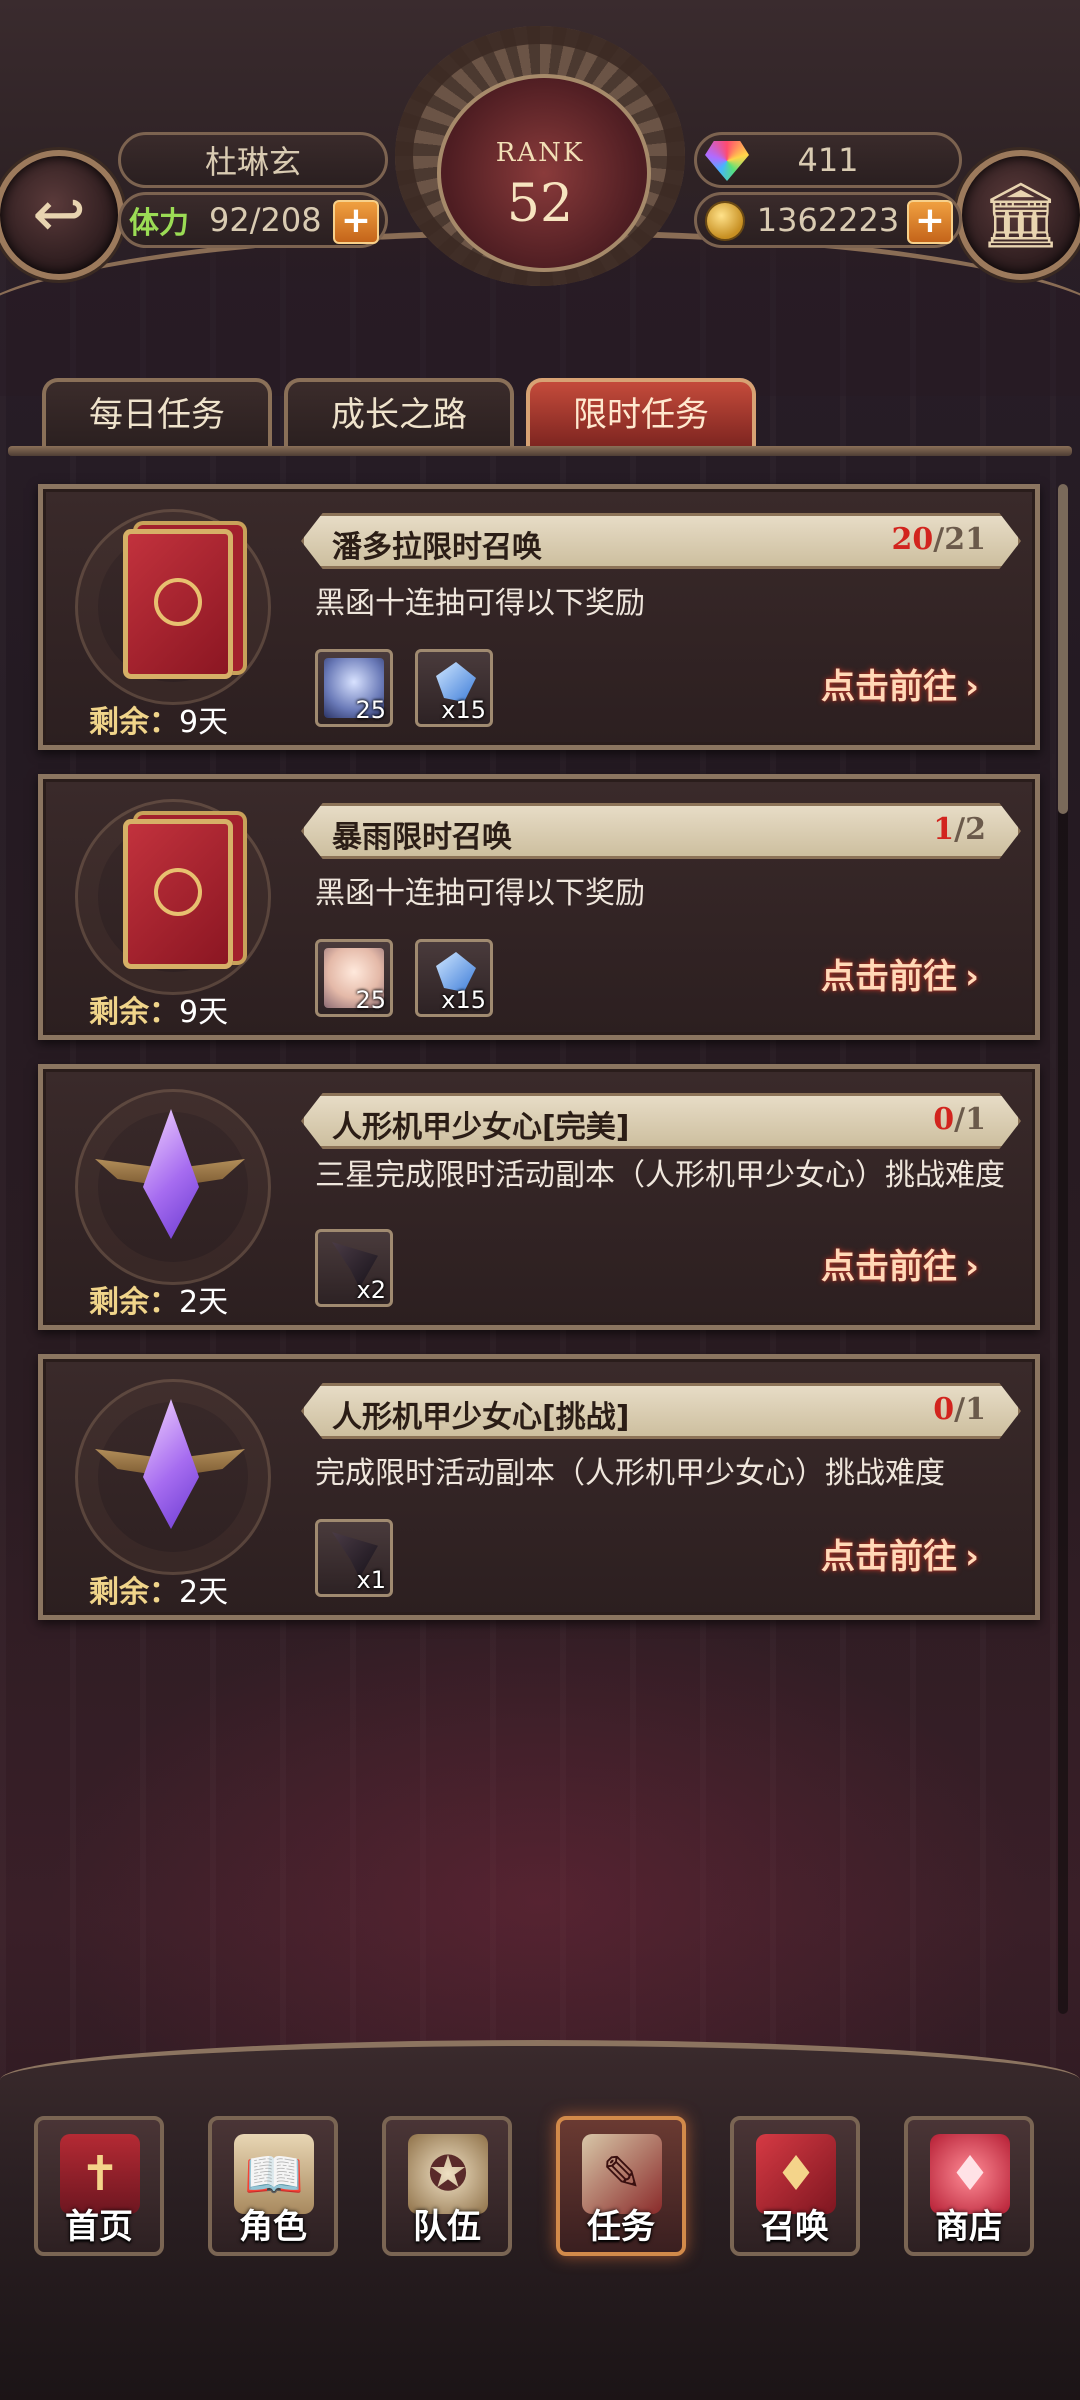  What do you see at coordinates (157, 414) in the screenshot?
I see `tab-daily: 每日任务` at bounding box center [157, 414].